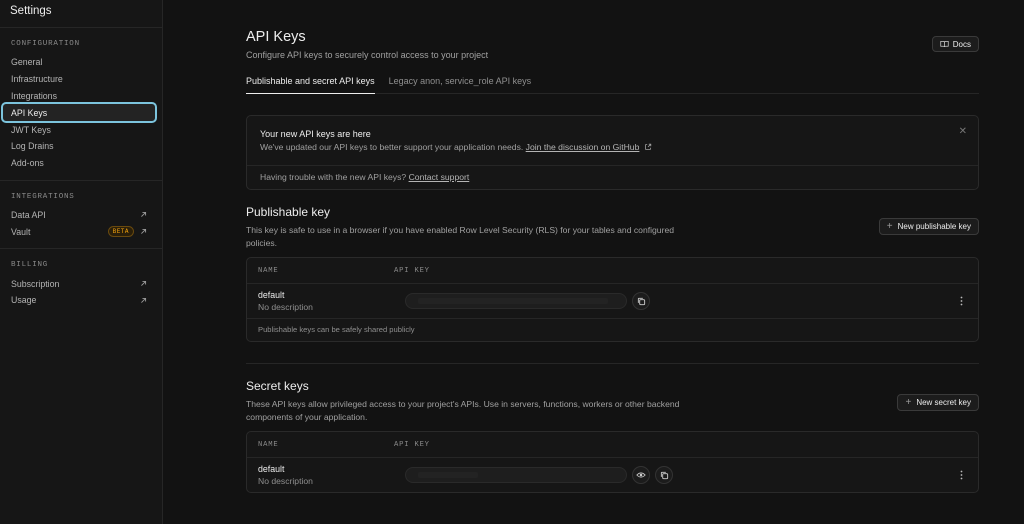 The height and width of the screenshot is (524, 1024). I want to click on docs-button: Docs, so click(955, 44).